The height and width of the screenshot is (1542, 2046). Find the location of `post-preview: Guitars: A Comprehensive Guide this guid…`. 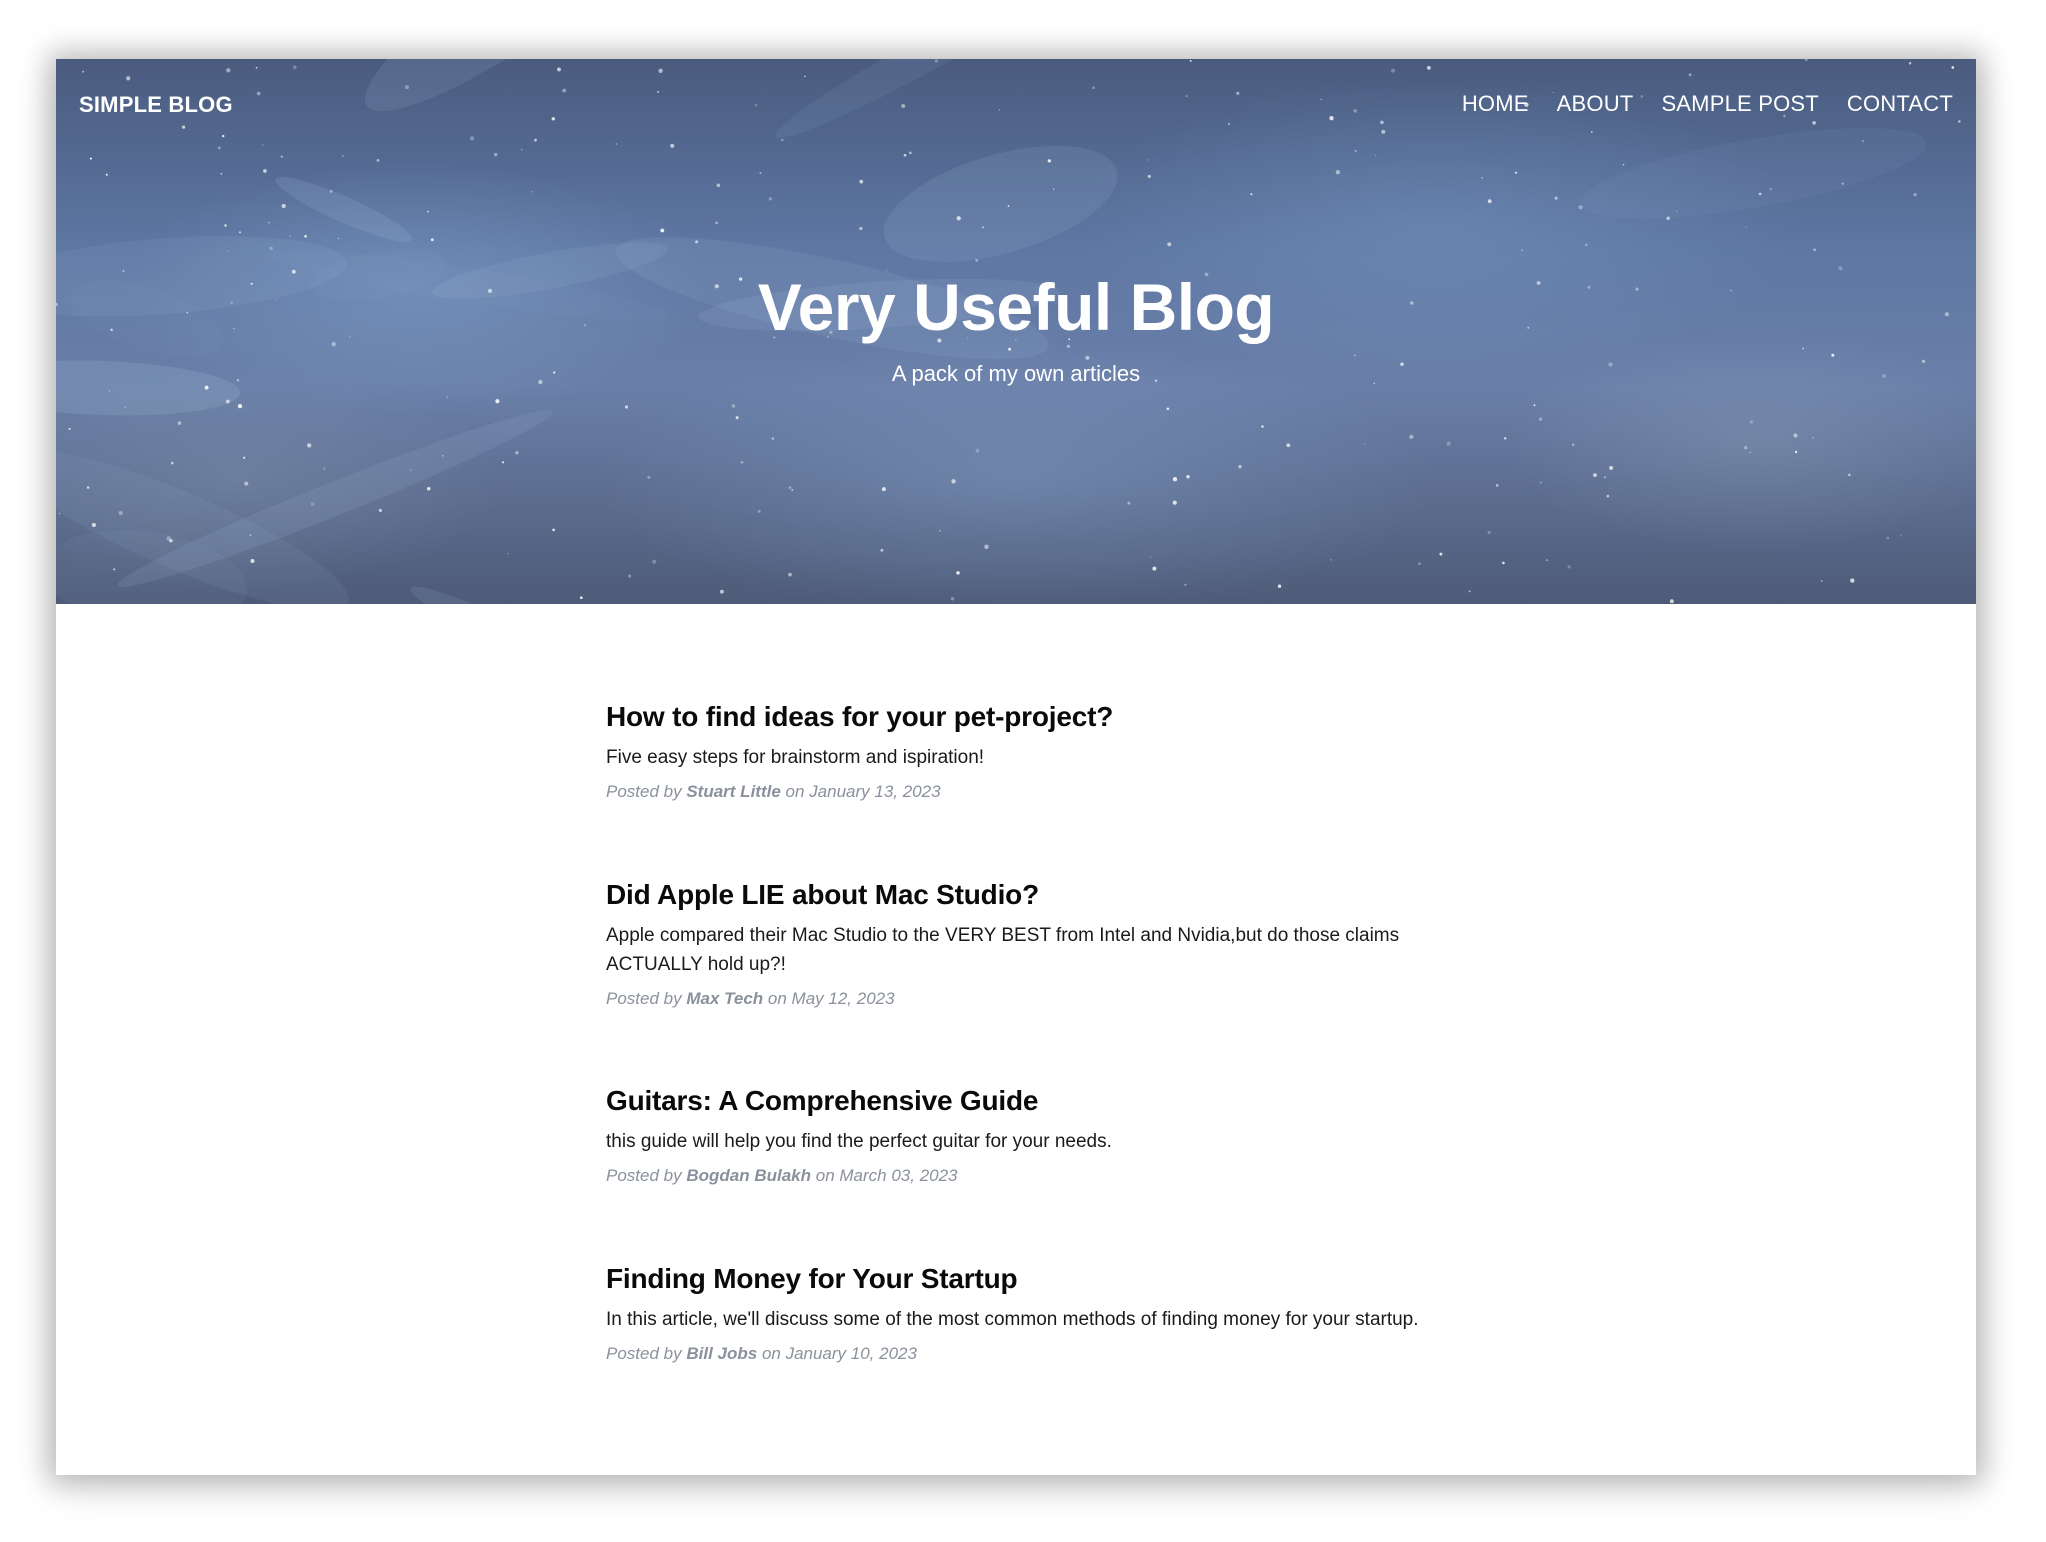

post-preview: Guitars: A Comprehensive Guide this guid… is located at coordinates (1036, 1172).